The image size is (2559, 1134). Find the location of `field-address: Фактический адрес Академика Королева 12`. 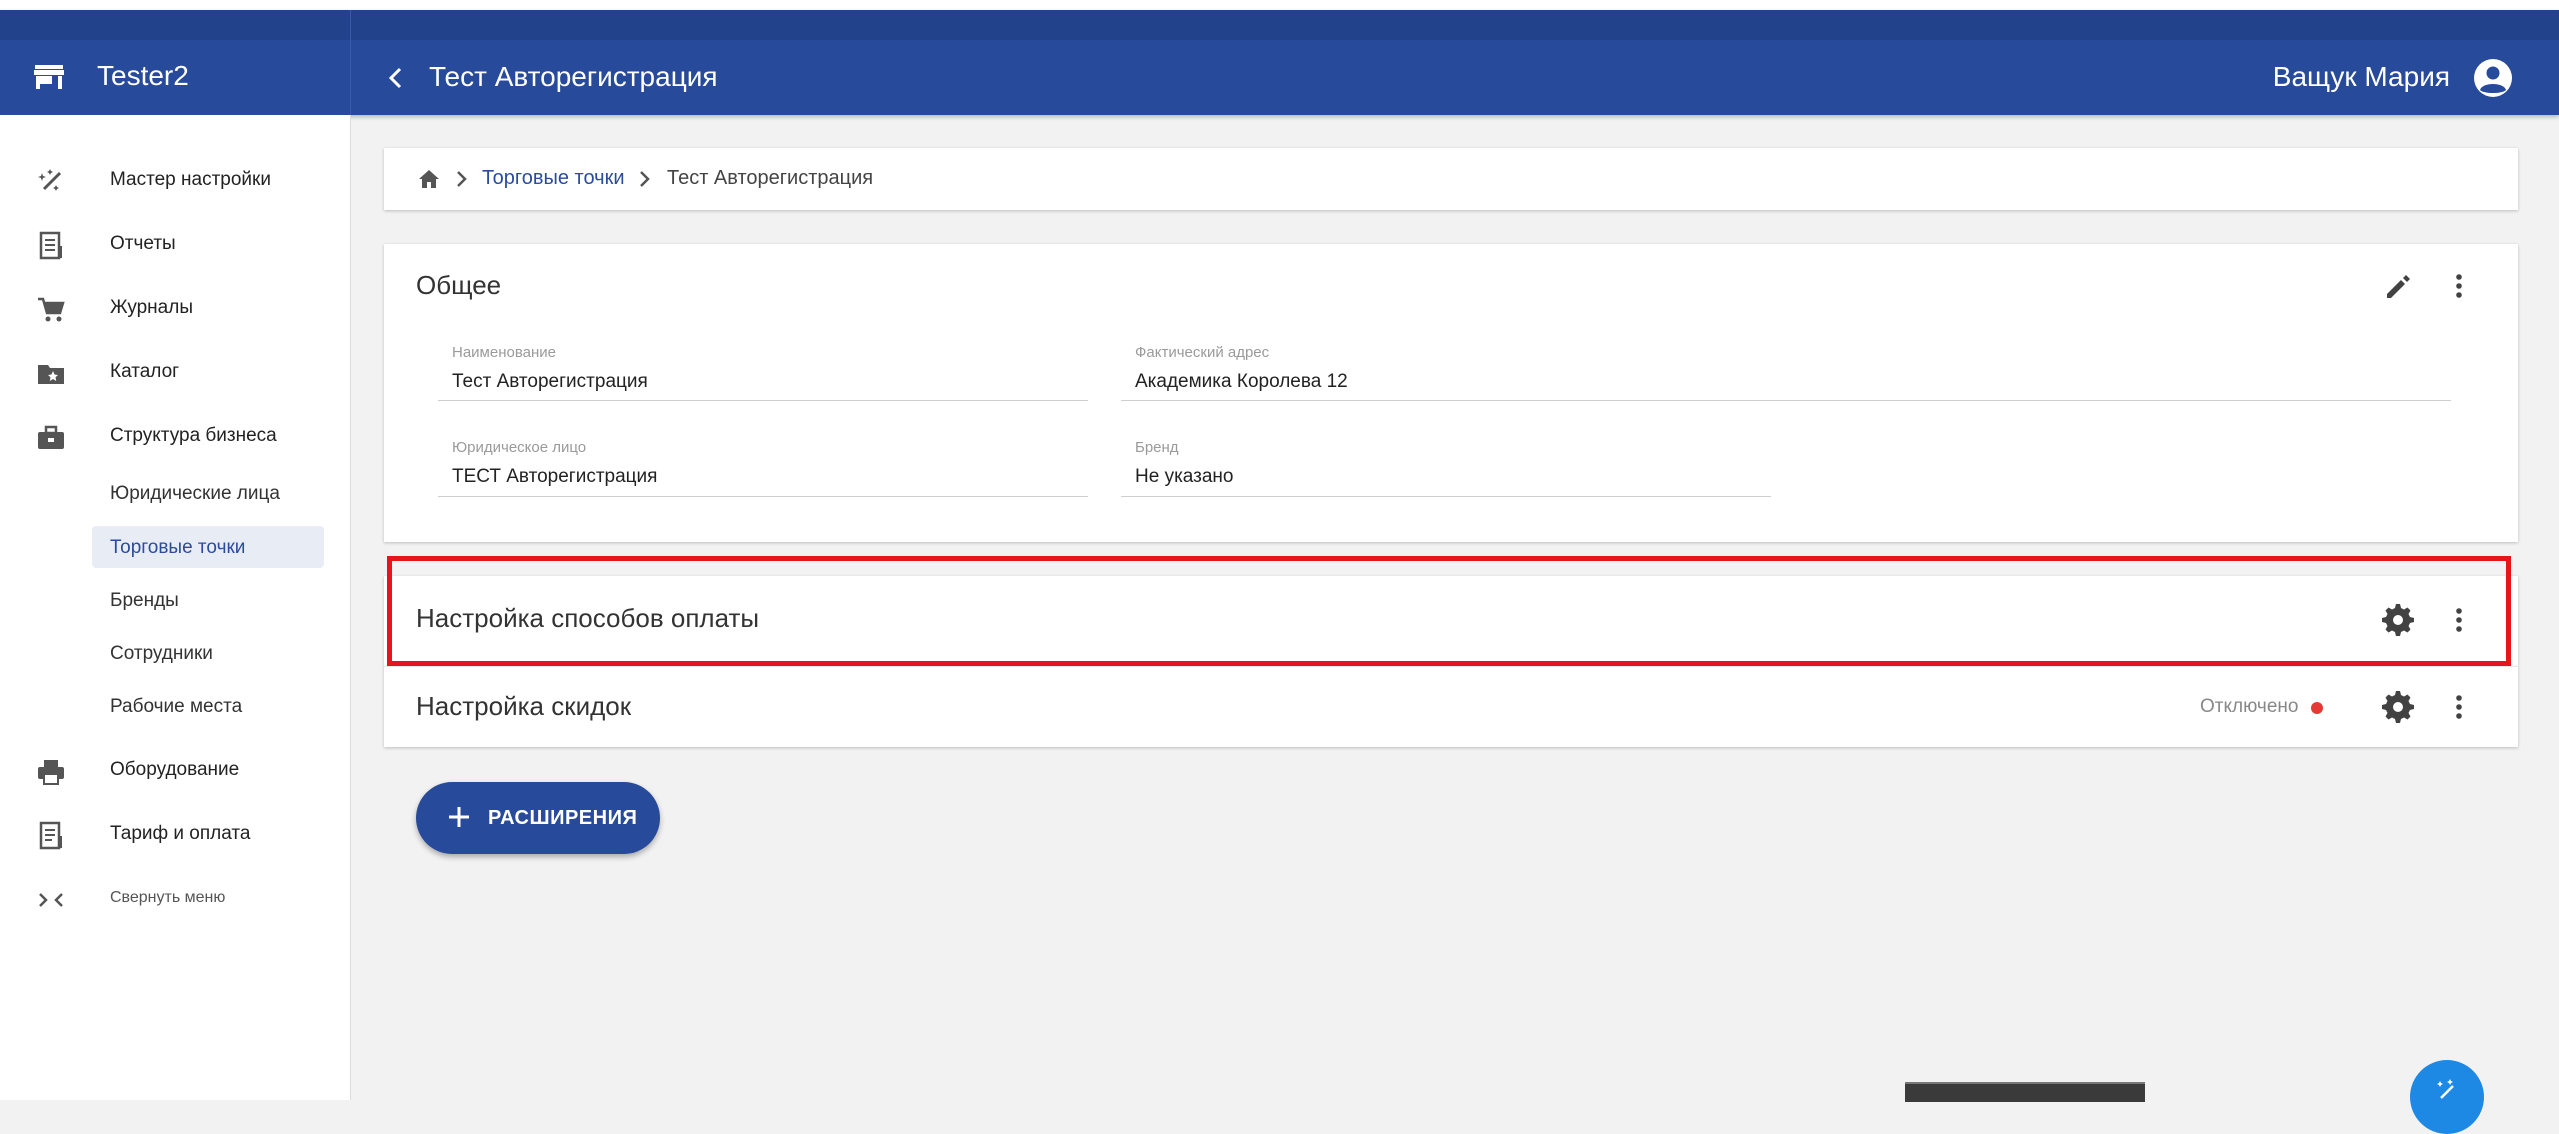

field-address: Фактический адрес Академика Королева 12 is located at coordinates (1786, 372).